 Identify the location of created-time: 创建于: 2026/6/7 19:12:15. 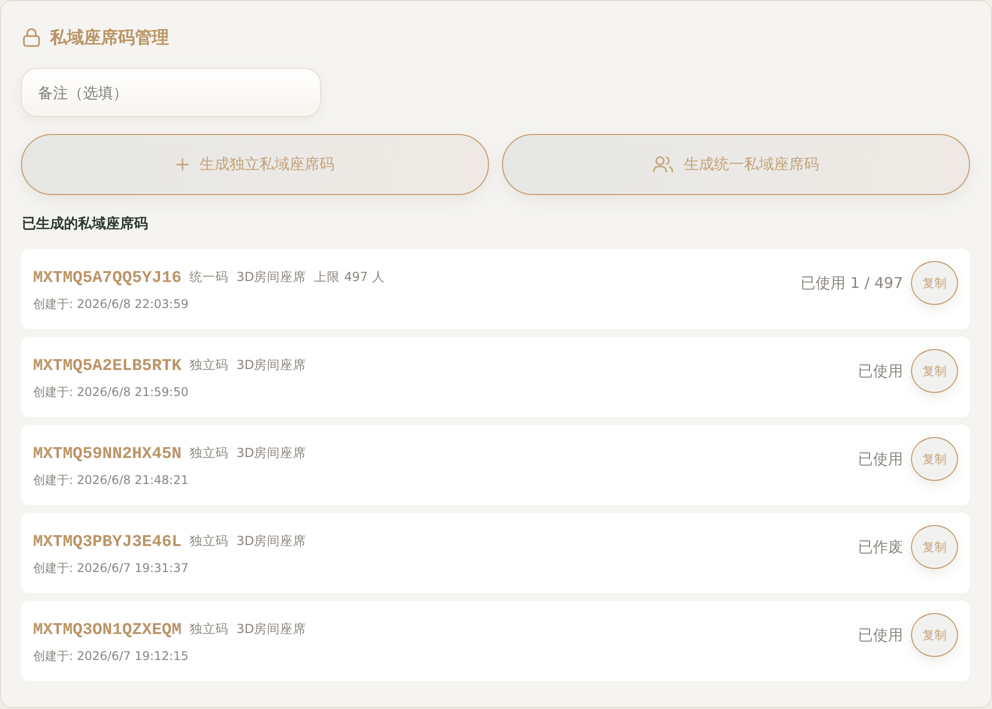
(111, 656).